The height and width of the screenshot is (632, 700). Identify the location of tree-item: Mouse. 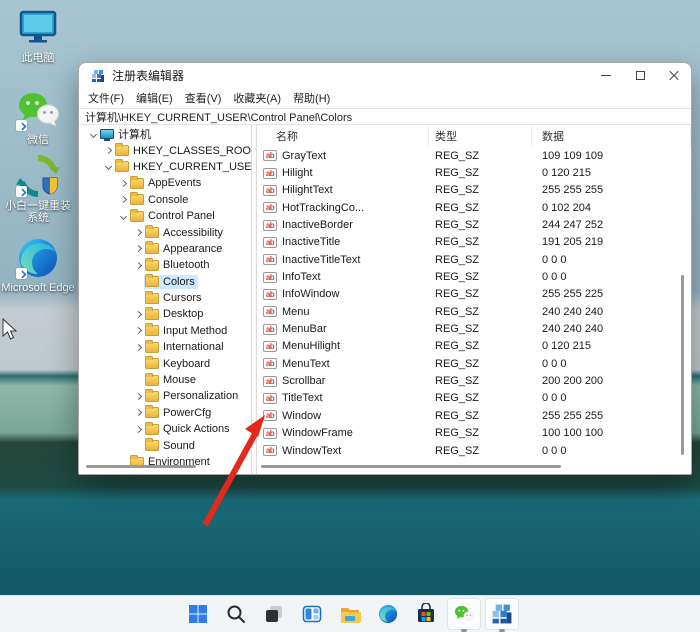
(165, 380).